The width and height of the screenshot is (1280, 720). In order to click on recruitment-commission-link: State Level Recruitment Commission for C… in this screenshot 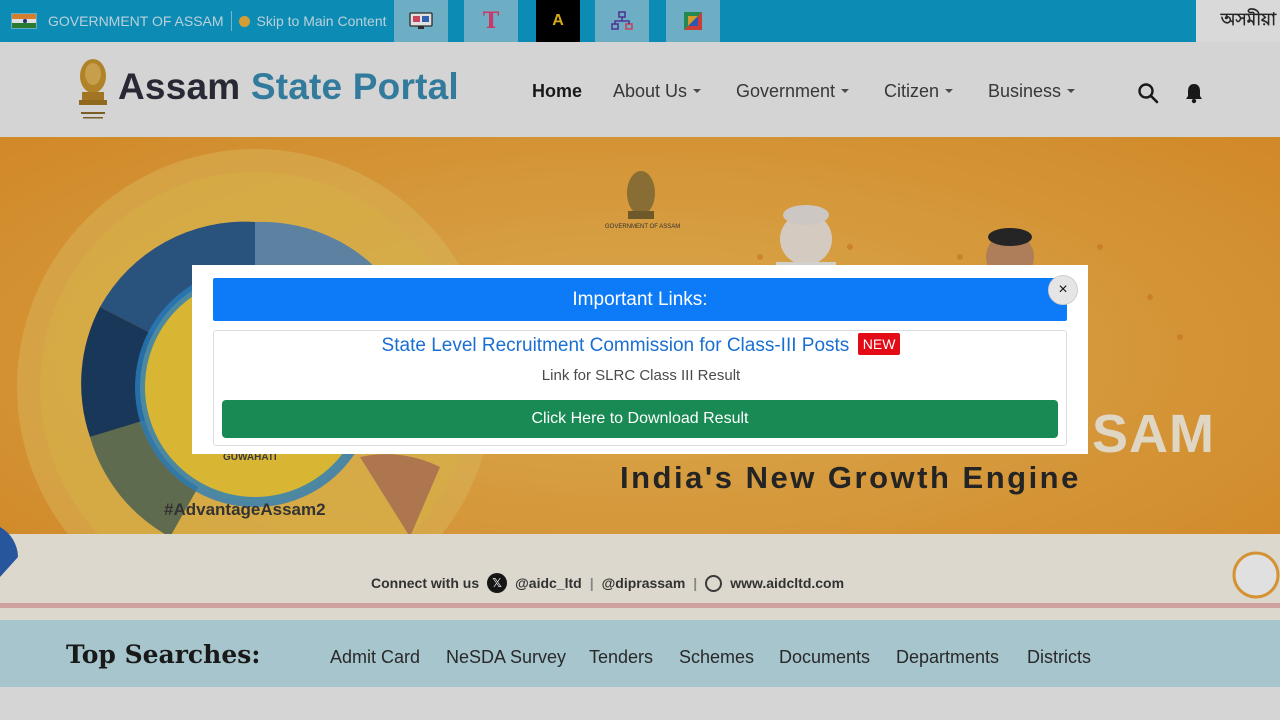, I will do `click(616, 345)`.